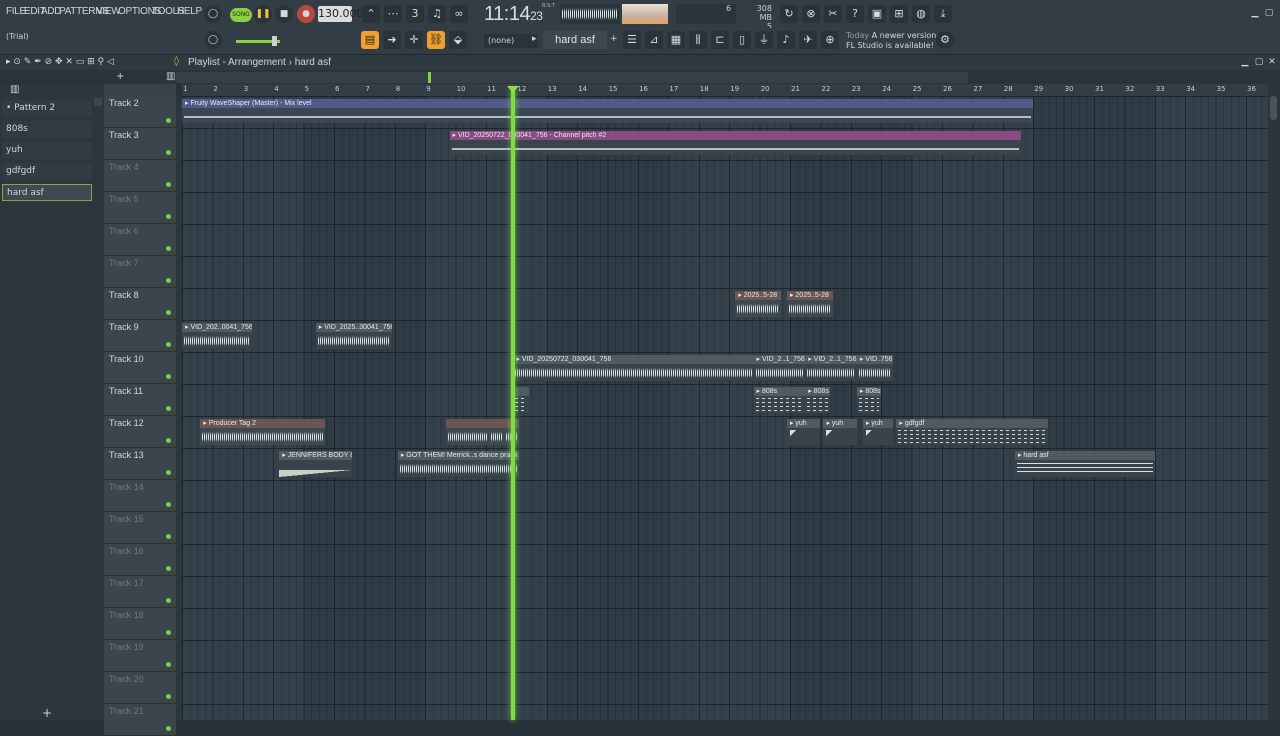 This screenshot has width=1280, height=736. I want to click on playlist-clip: ▸ VID_2025..30041_756, so click(353, 336).